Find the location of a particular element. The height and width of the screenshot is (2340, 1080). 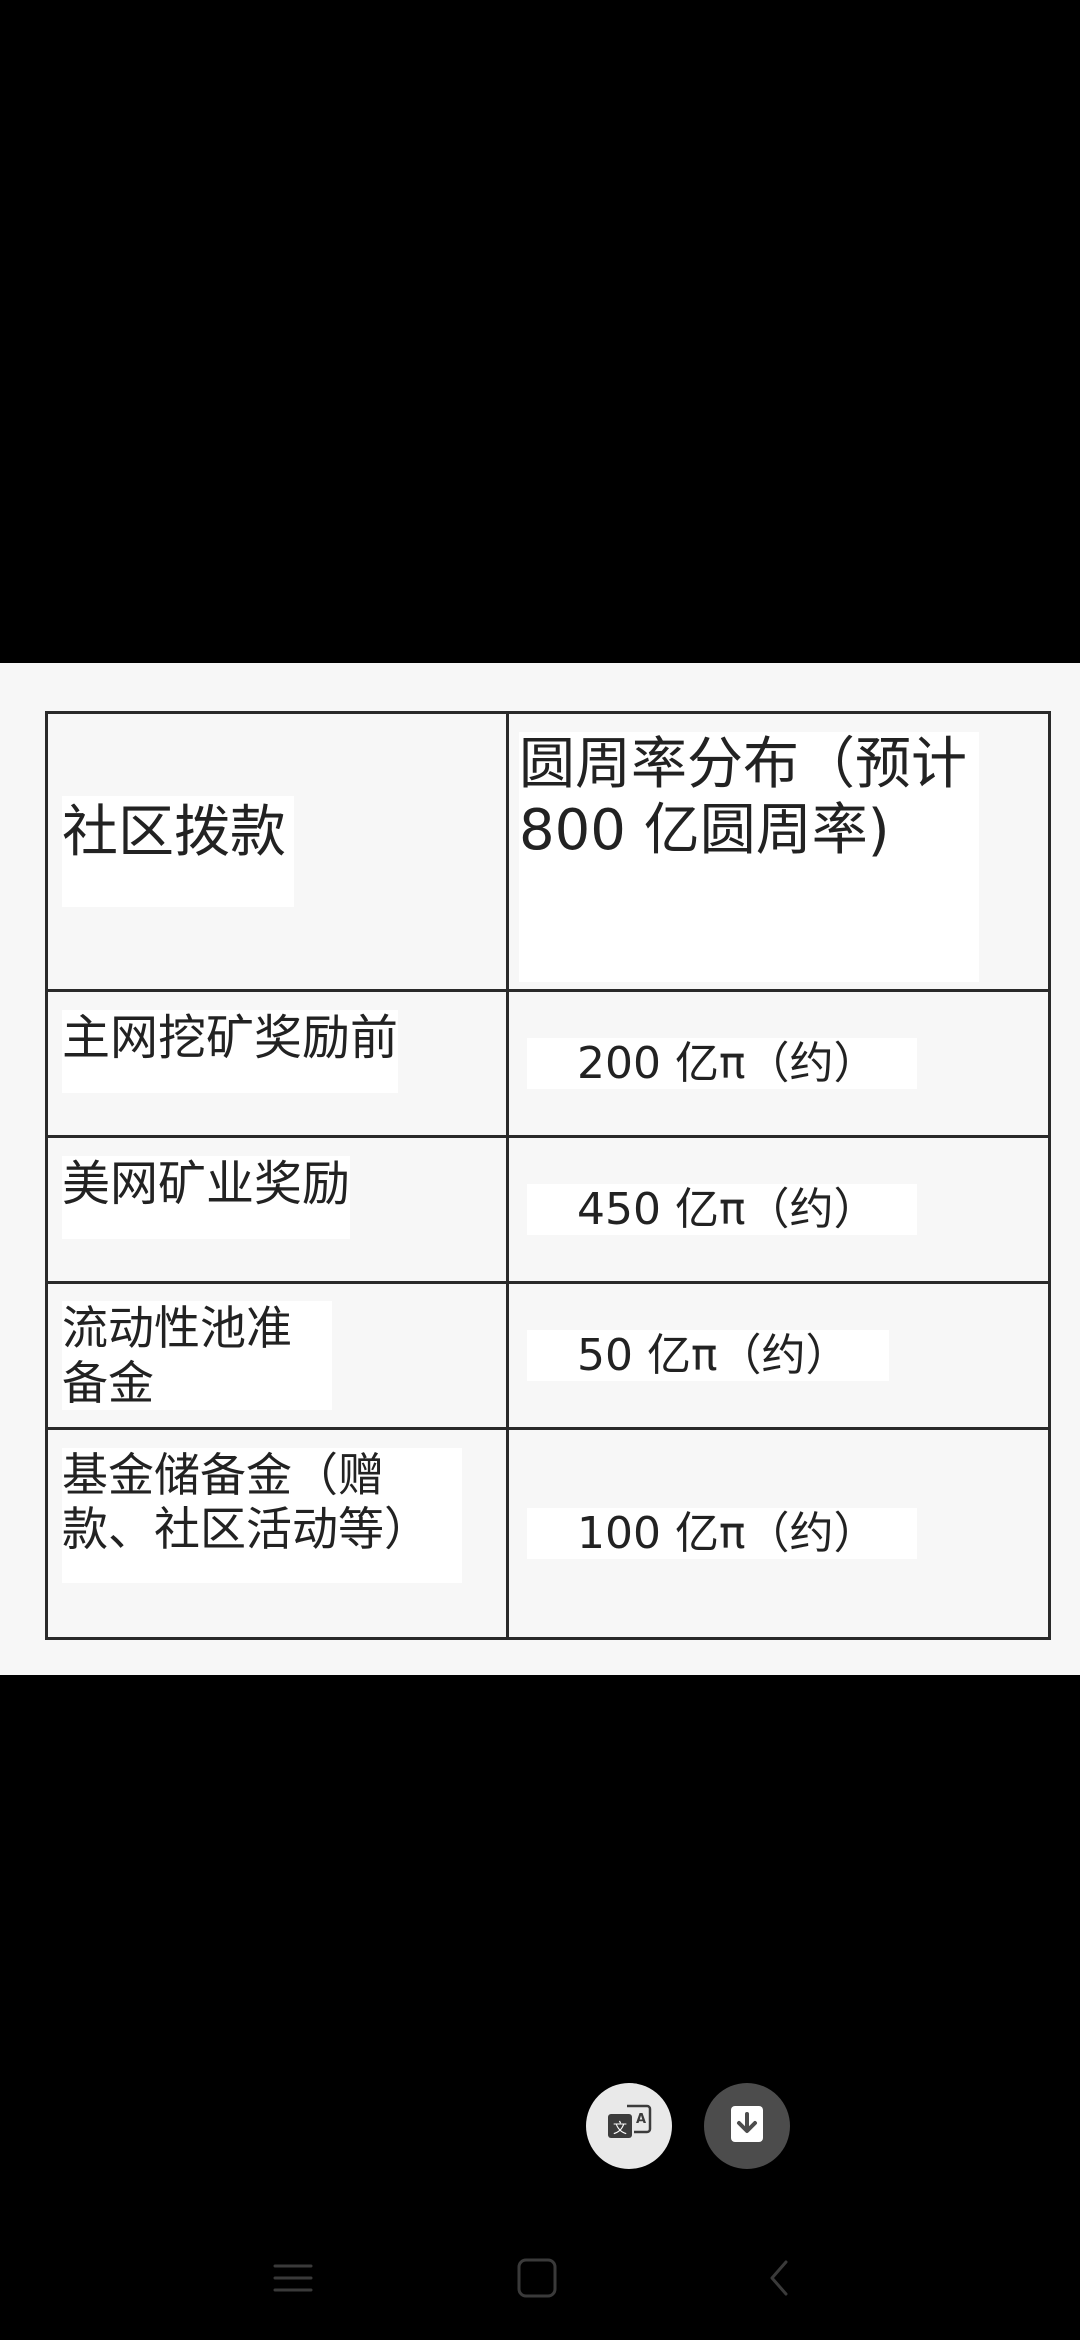

menu-icon is located at coordinates (293, 2280).